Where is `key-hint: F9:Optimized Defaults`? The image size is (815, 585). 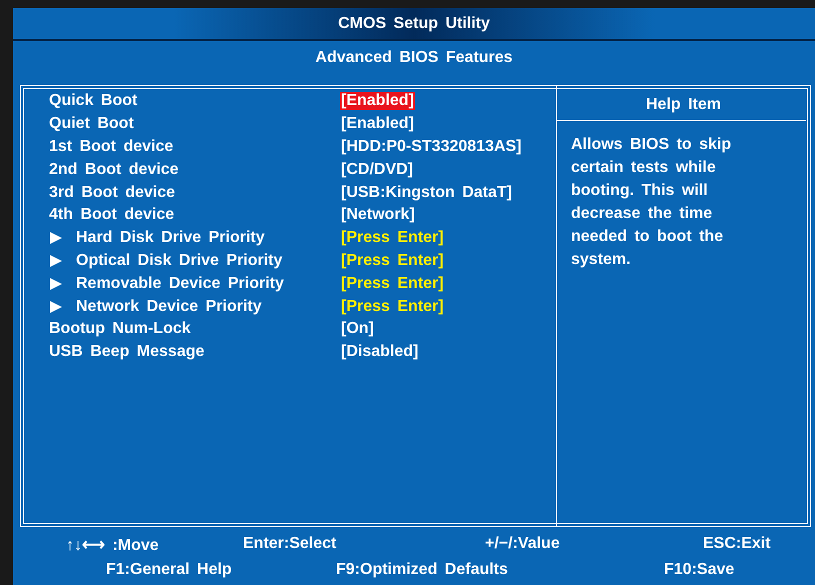
key-hint: F9:Optimized Defaults is located at coordinates (422, 570).